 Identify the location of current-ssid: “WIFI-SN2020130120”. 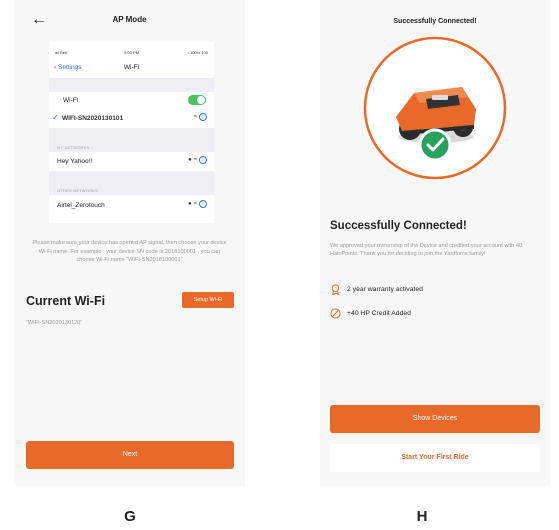
(54, 323).